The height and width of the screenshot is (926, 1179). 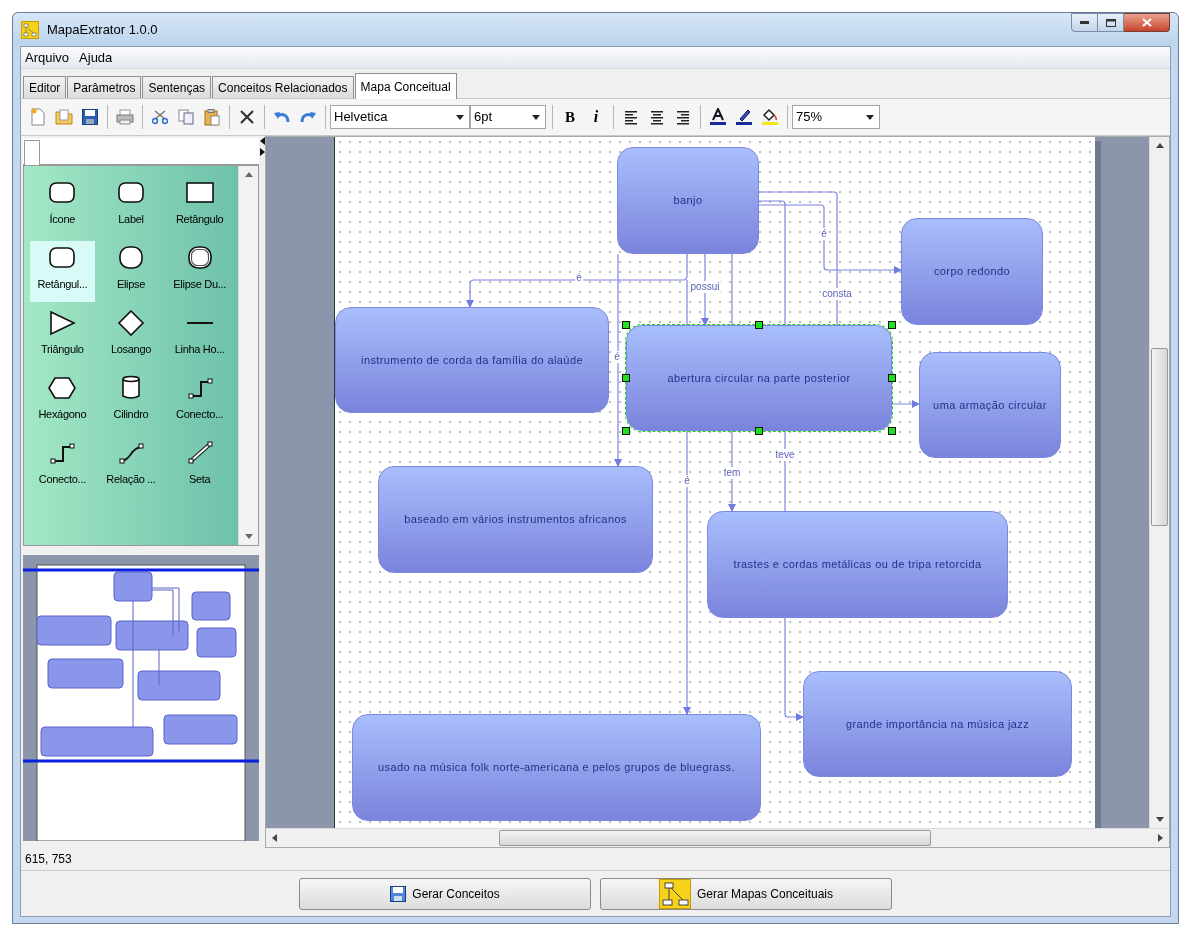 I want to click on tab: Parâmetros, so click(x=104, y=87).